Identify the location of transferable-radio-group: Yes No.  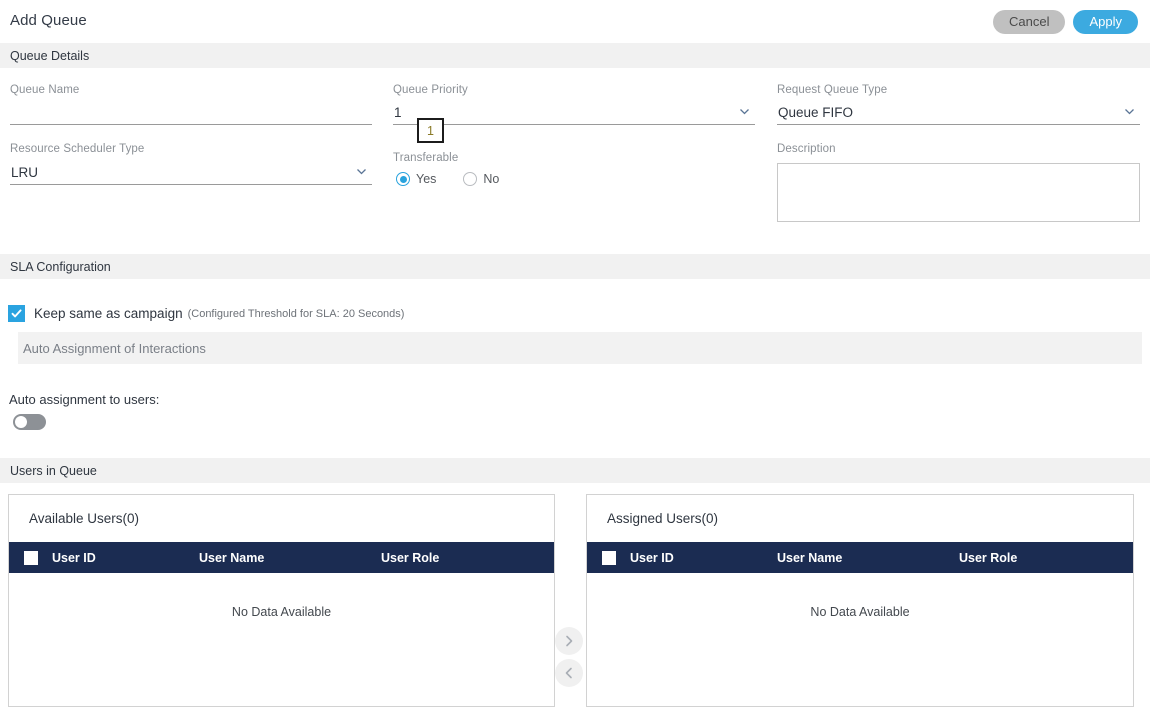
(447, 179).